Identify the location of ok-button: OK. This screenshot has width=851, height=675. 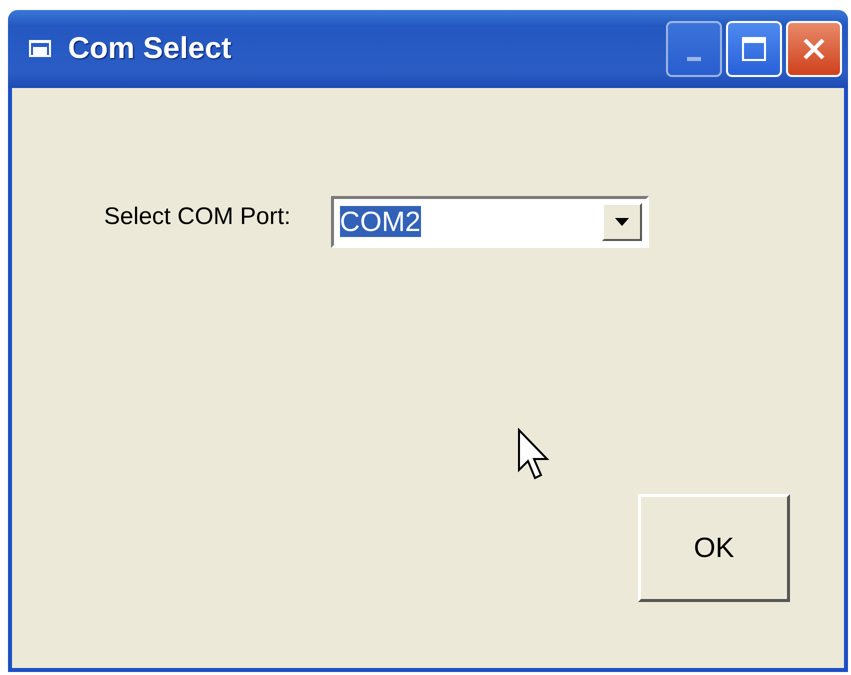
(714, 548).